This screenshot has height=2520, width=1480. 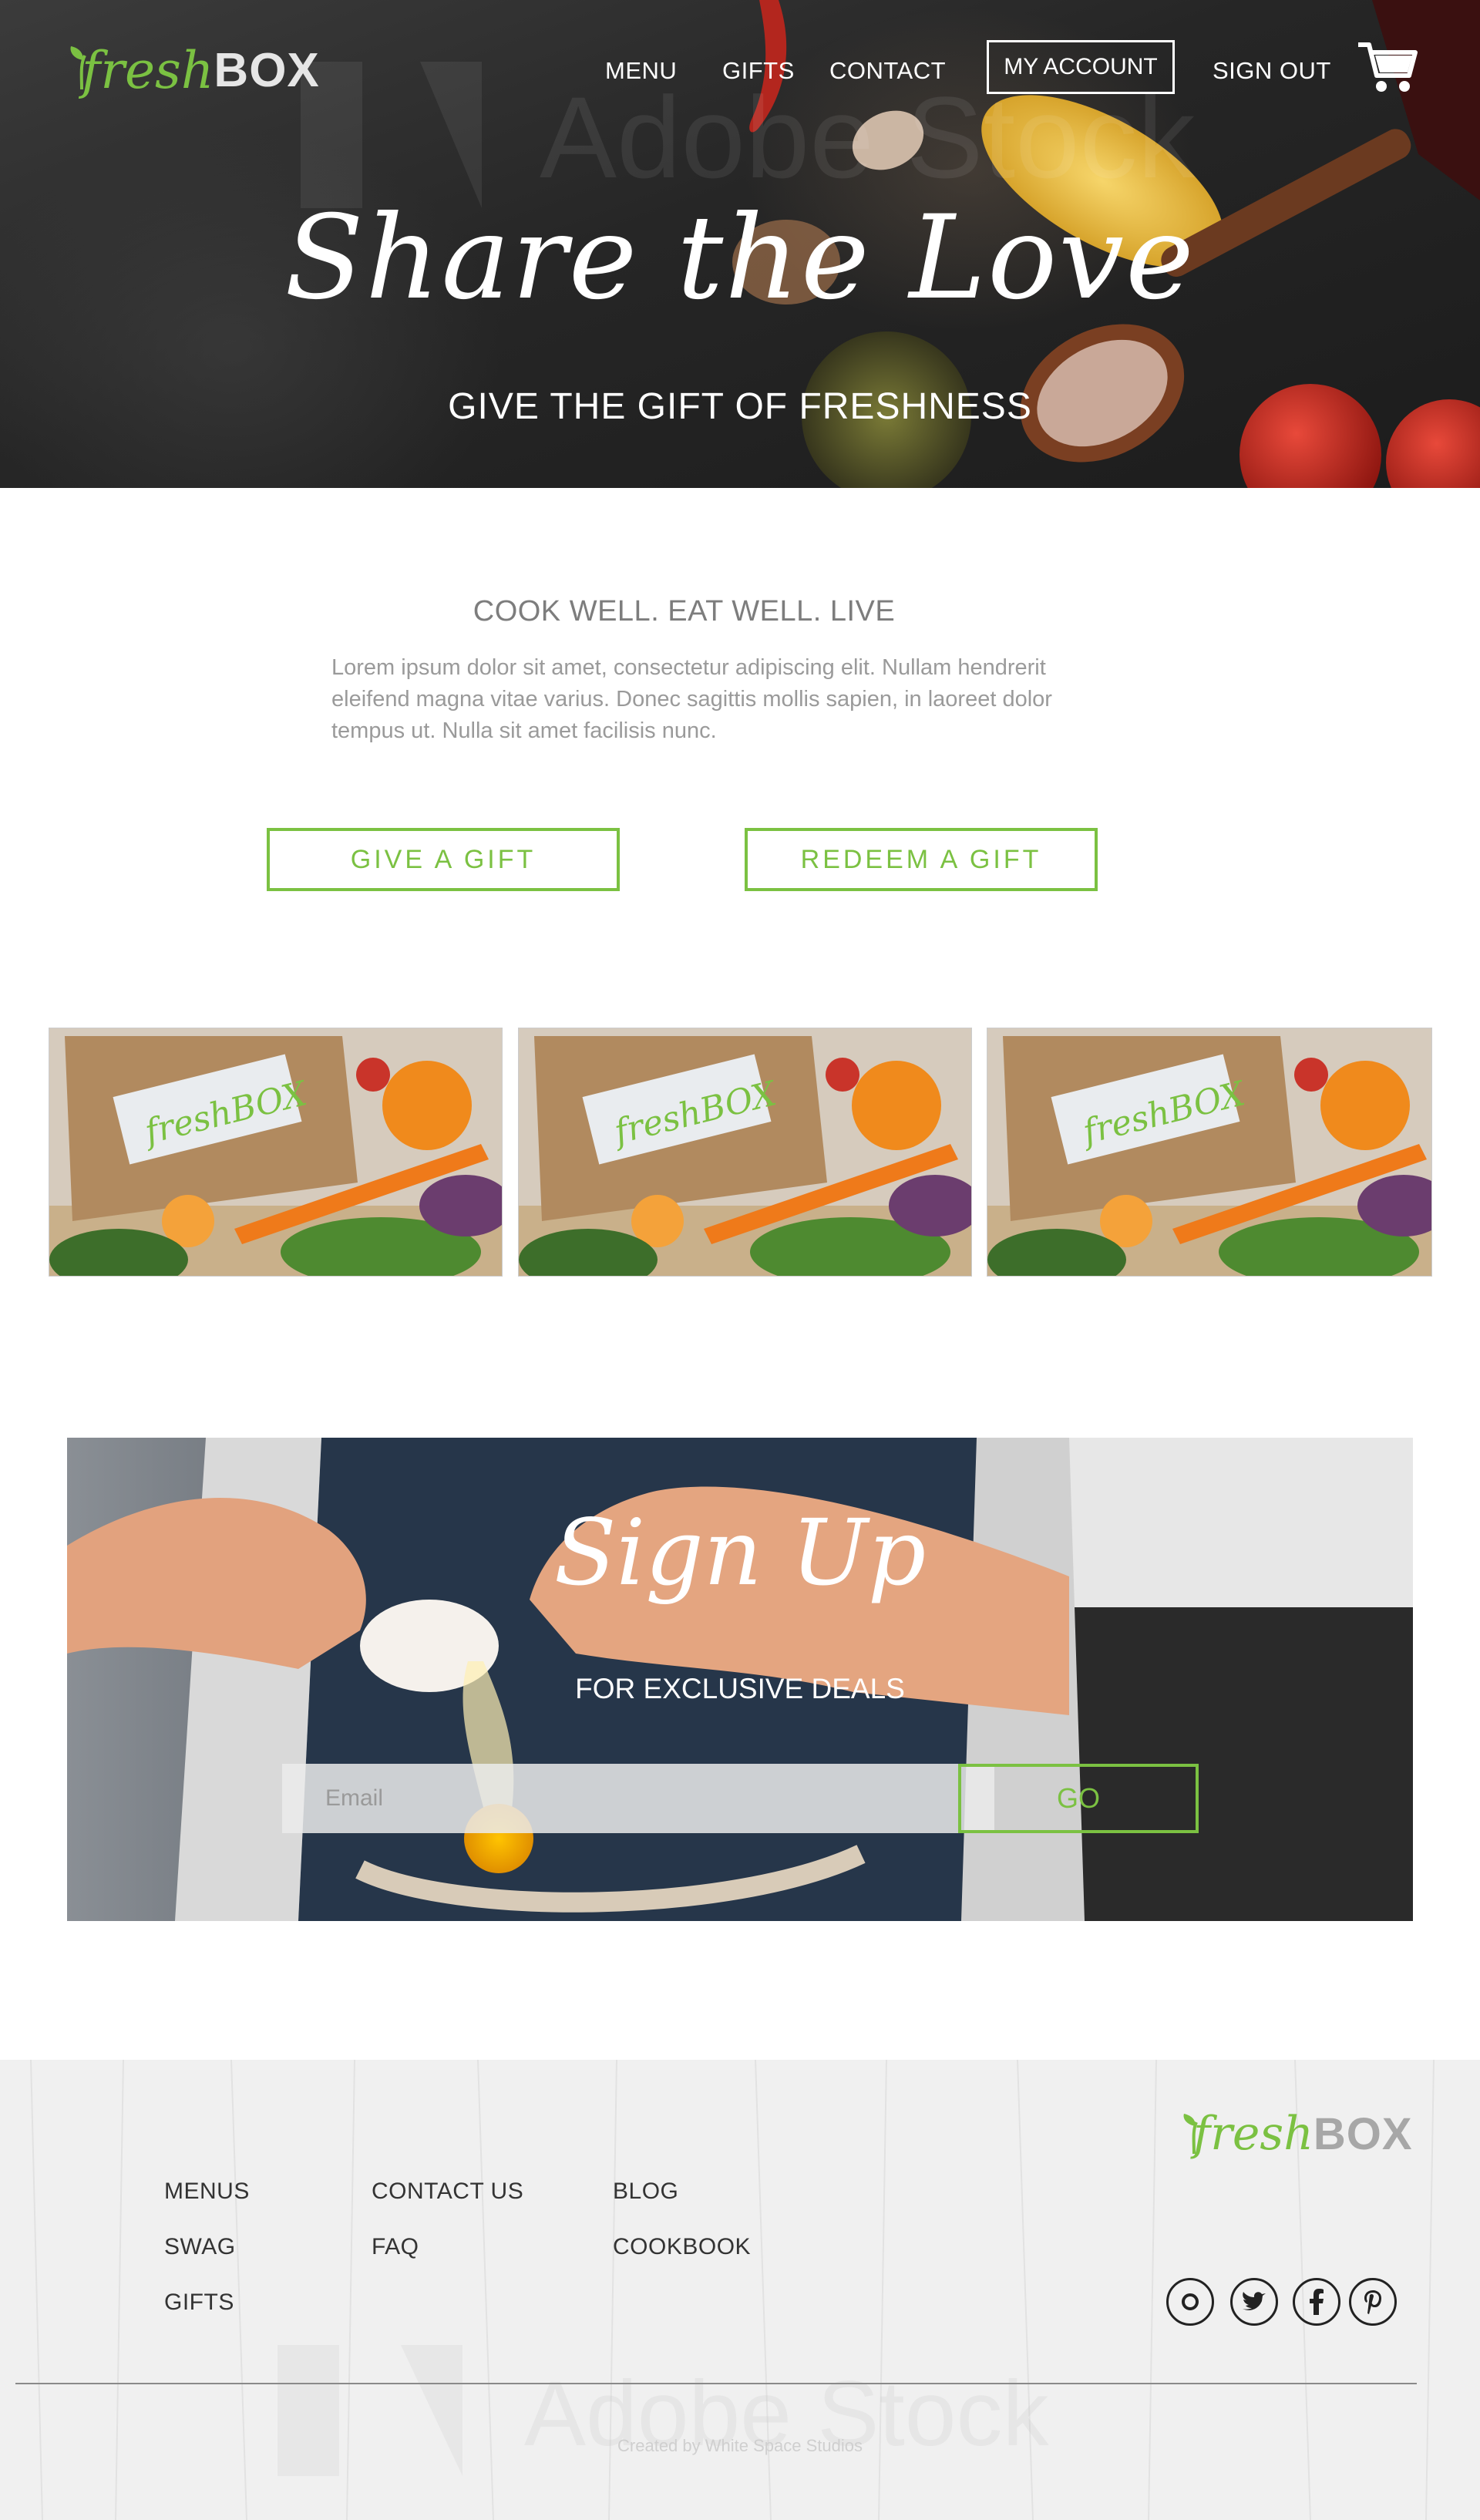 I want to click on gallery-photo-2: freshBOX, so click(x=745, y=1152).